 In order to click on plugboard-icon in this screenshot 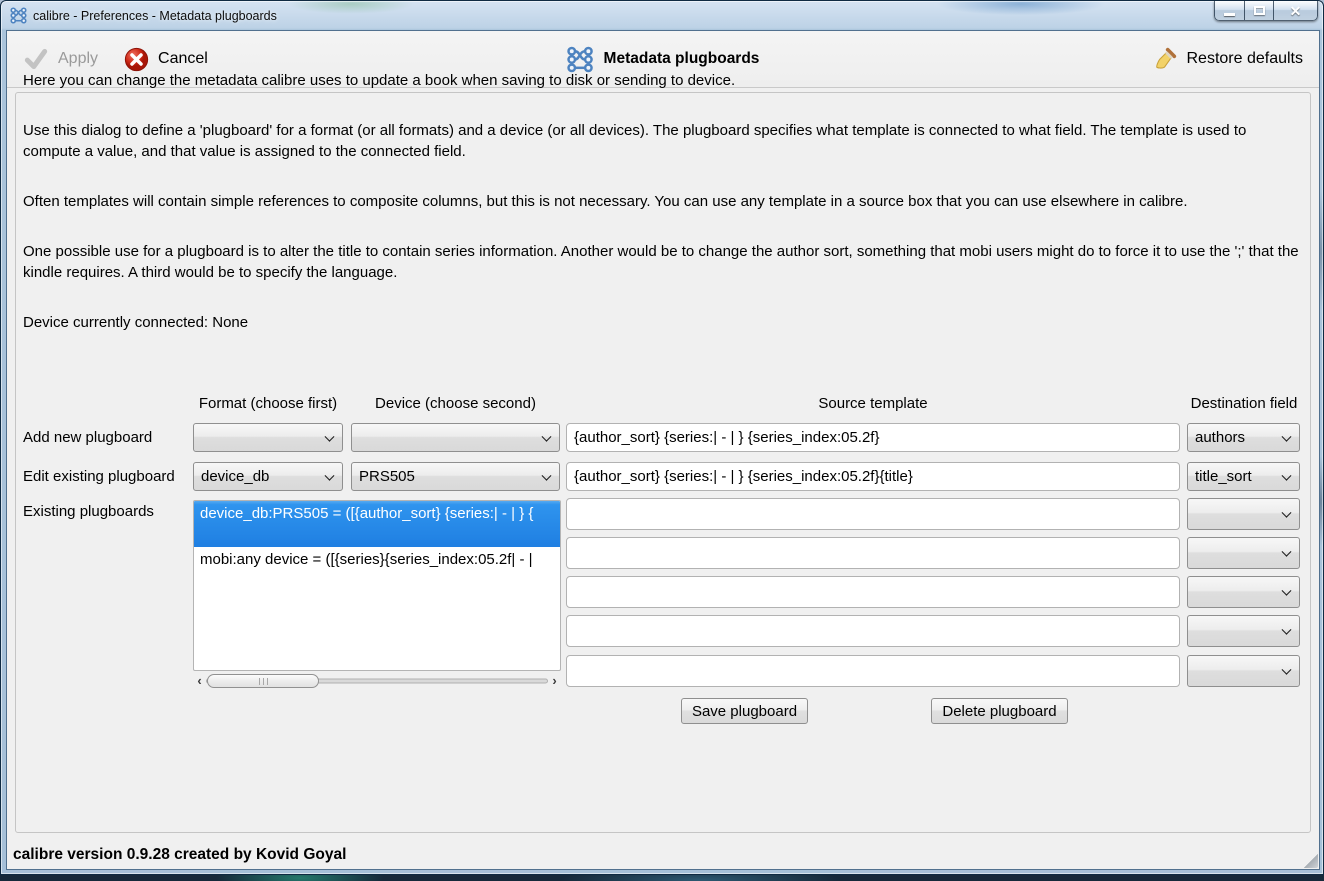, I will do `click(580, 59)`.